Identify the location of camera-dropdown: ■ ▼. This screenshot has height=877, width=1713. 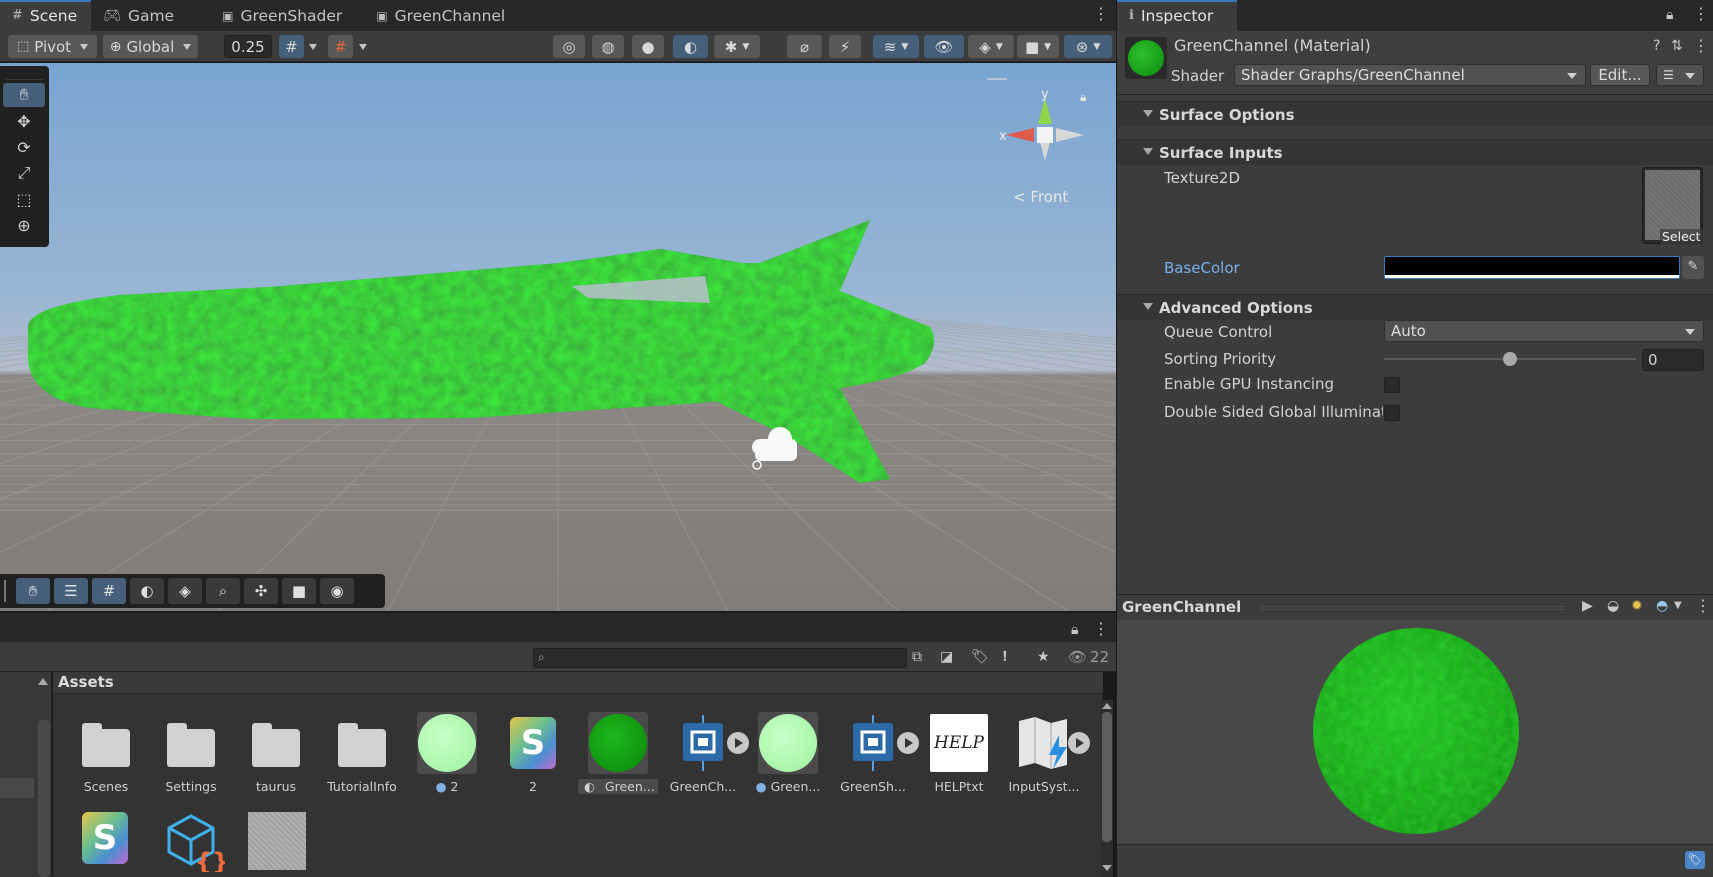
(1038, 46).